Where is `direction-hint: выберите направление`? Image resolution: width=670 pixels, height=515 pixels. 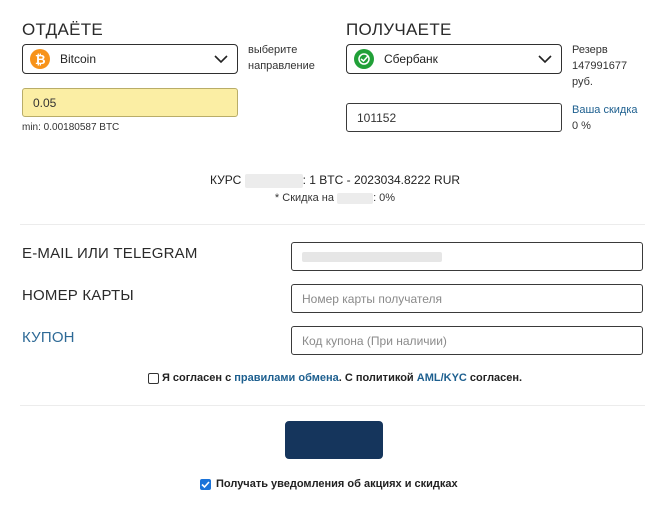
direction-hint: выберите направление is located at coordinates (281, 58).